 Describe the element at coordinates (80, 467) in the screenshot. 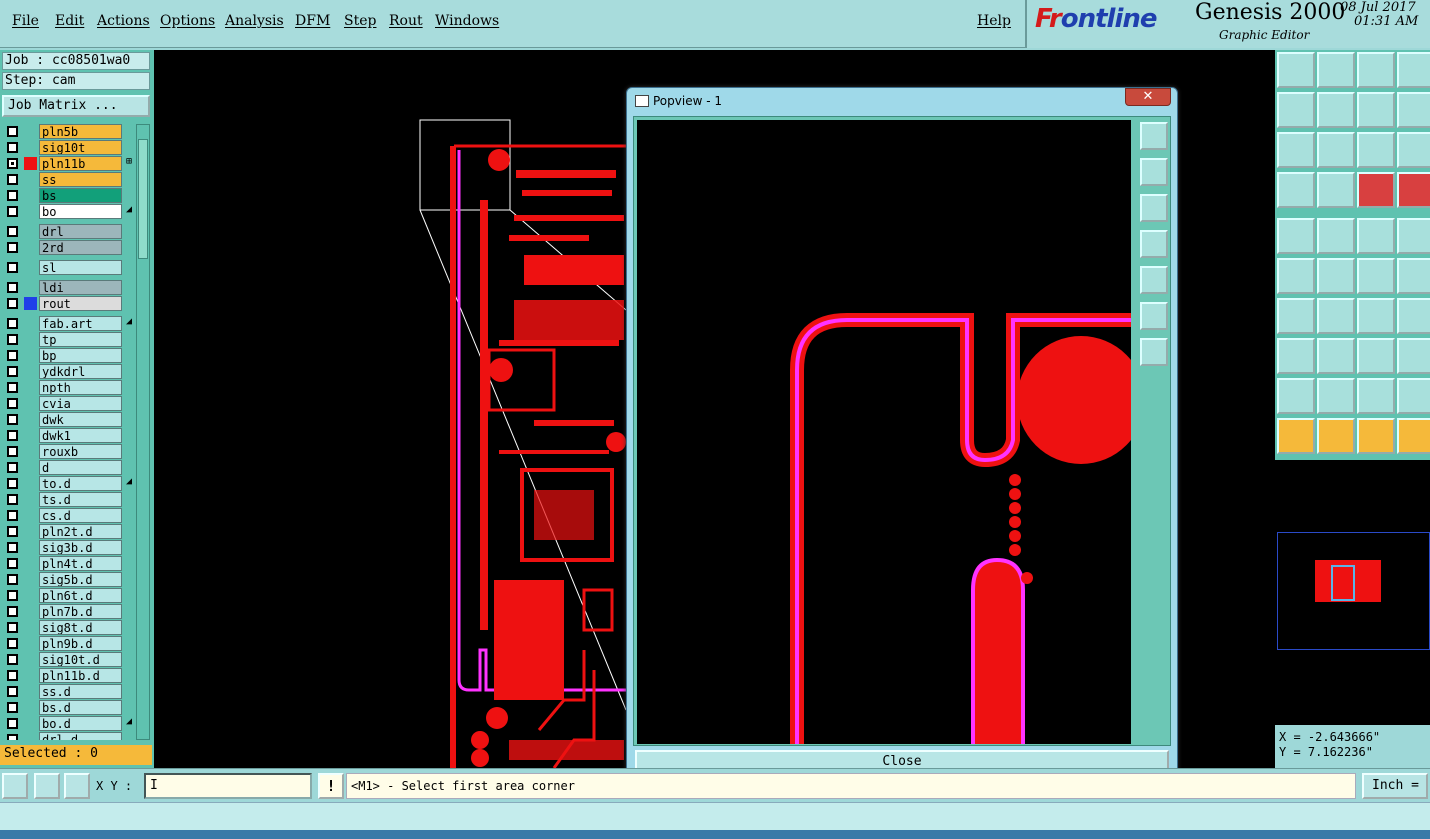

I see `layer-name: d` at that location.